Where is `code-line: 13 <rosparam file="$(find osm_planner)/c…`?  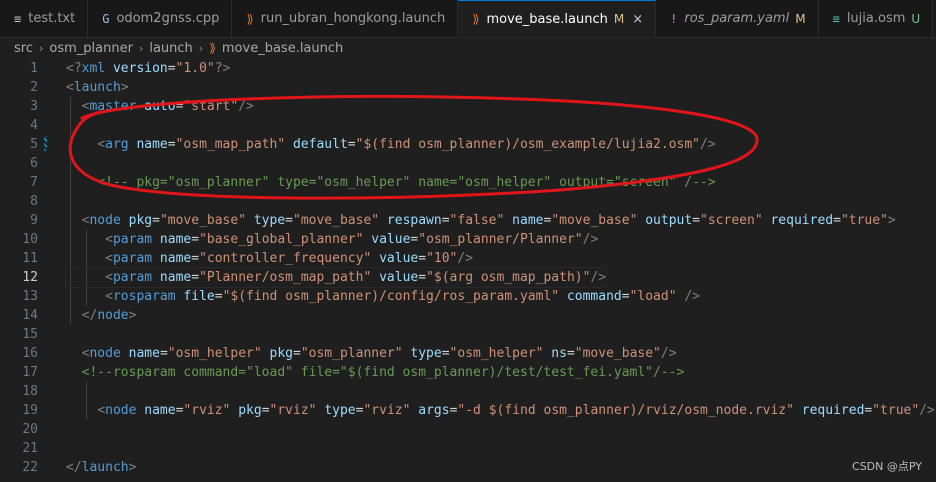 code-line: 13 <rosparam file="$(find osm_planner)/c… is located at coordinates (468, 296).